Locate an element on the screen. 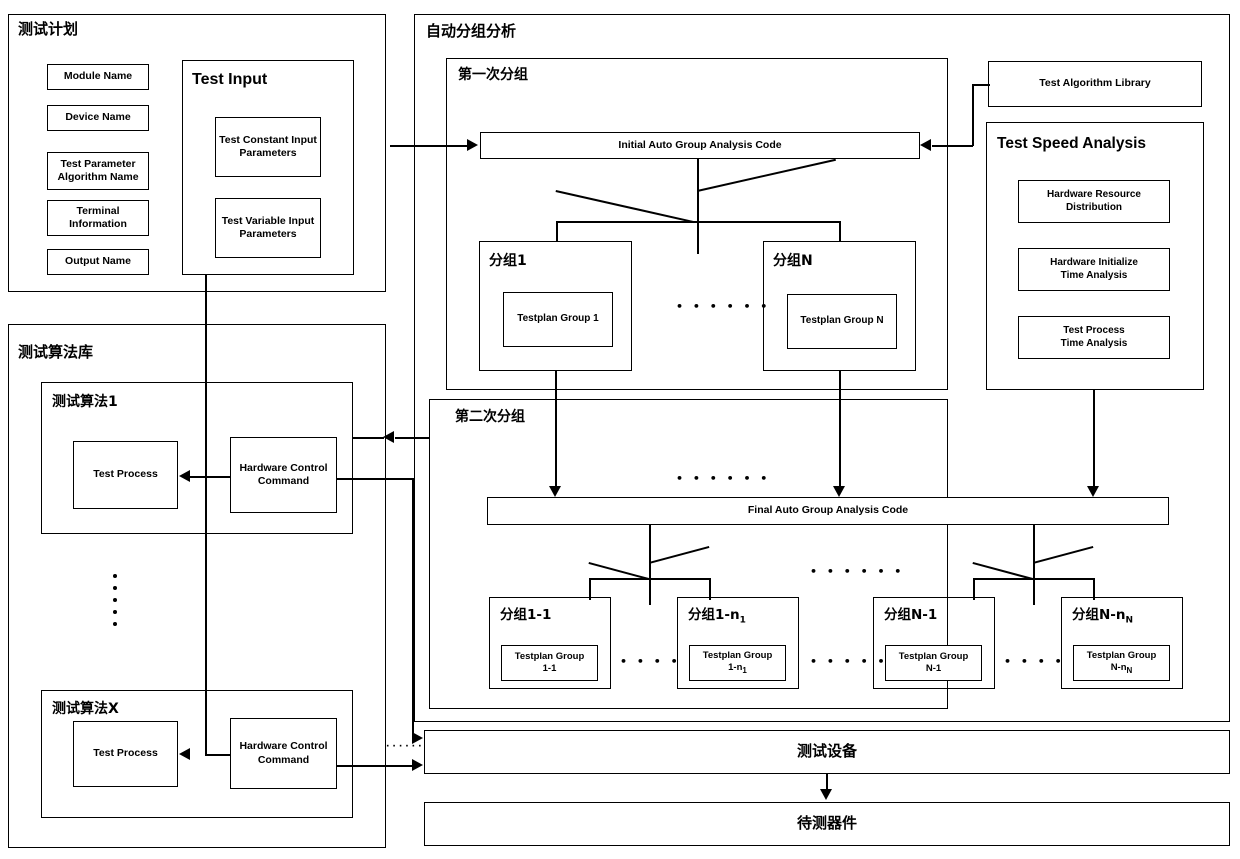 This screenshot has height=859, width=1240. test-speed-analysis-title: Test Speed Analysis is located at coordinates (1072, 143).